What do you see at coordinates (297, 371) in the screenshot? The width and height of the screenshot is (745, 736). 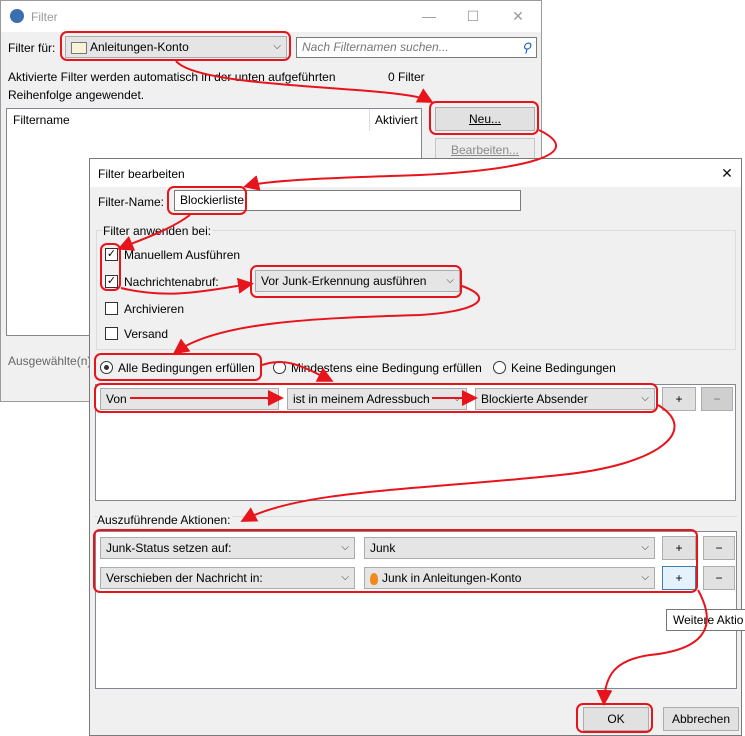 I see `arrow-match-to-any` at bounding box center [297, 371].